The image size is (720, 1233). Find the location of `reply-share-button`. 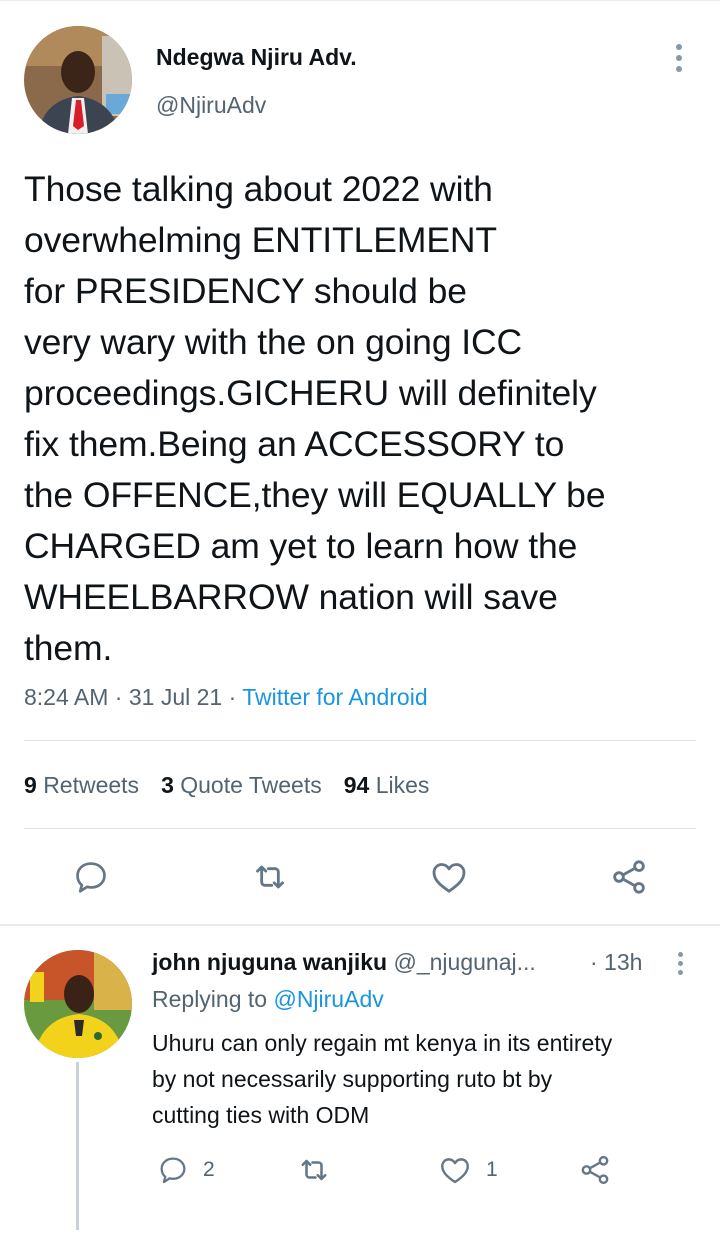

reply-share-button is located at coordinates (595, 1170).